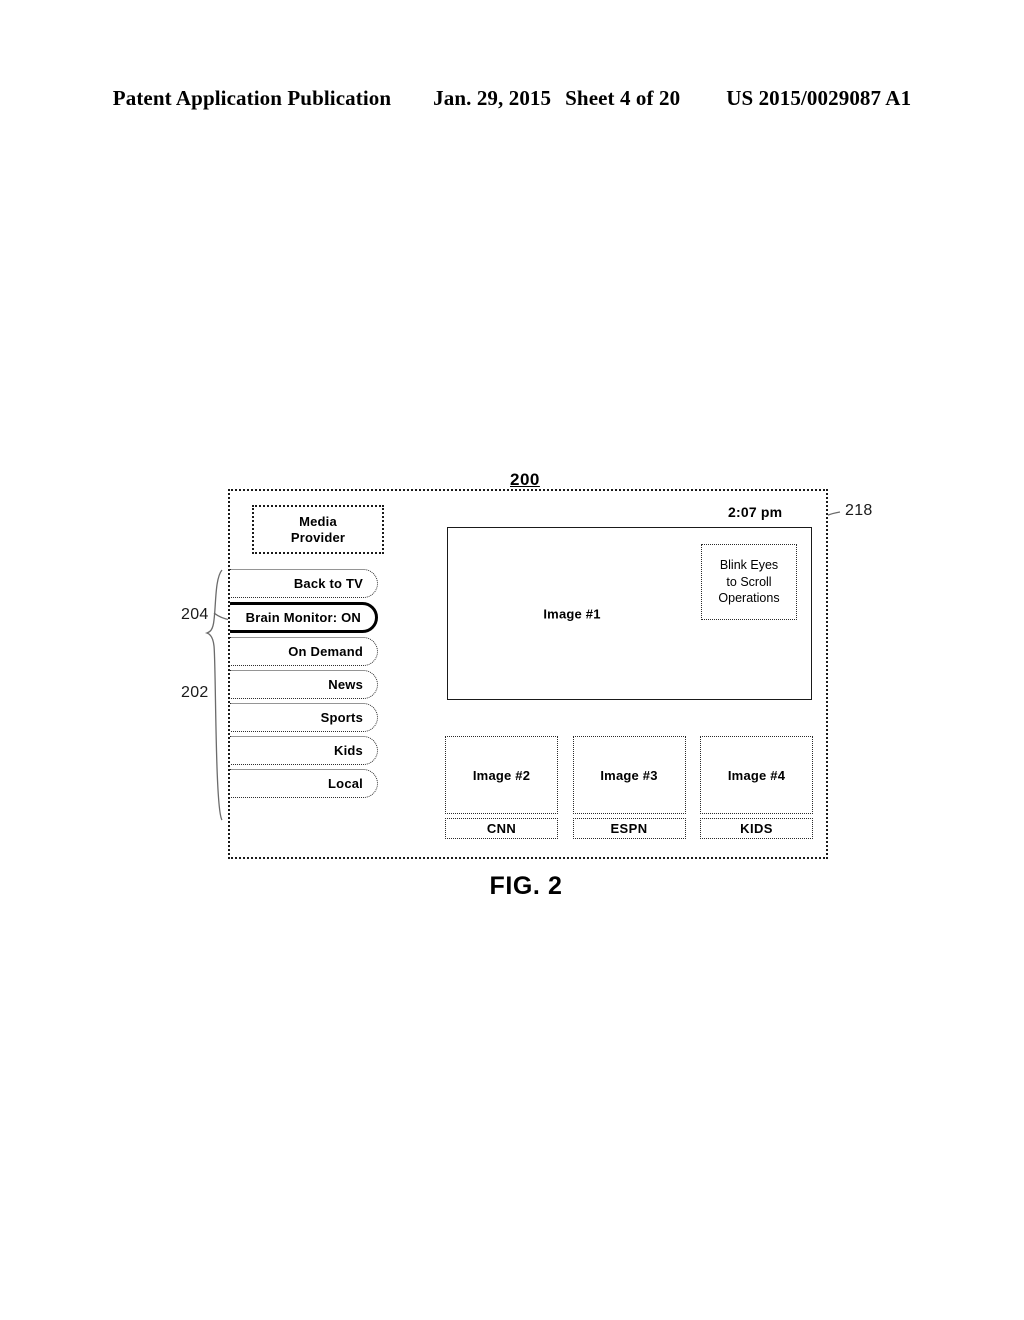 This screenshot has width=1024, height=1320. I want to click on sidebar-item-label: News, so click(345, 684).